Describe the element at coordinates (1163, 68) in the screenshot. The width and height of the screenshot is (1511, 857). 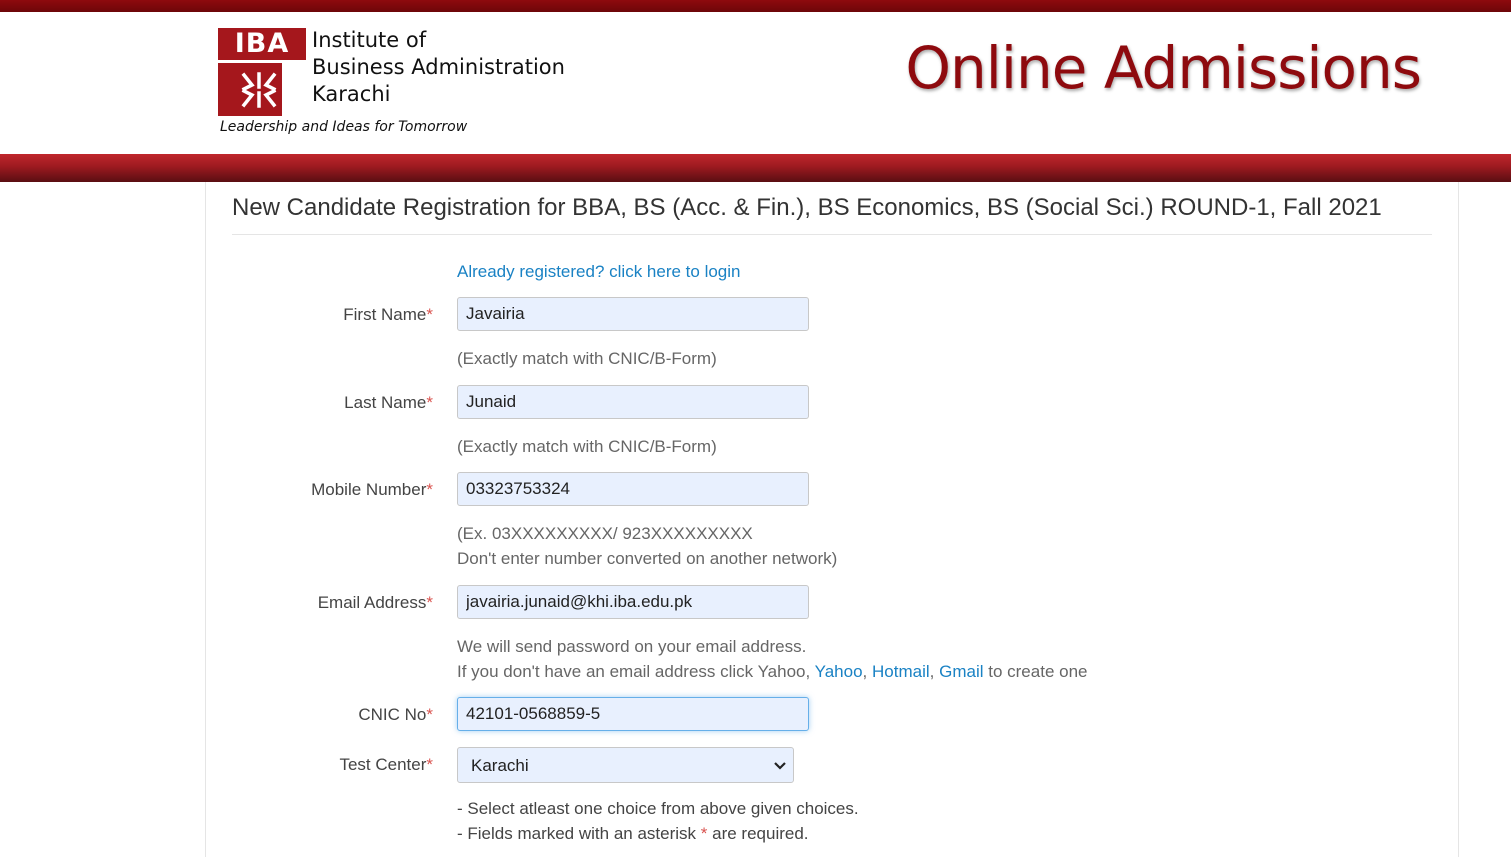
I see `site-title: Online Admissions` at that location.